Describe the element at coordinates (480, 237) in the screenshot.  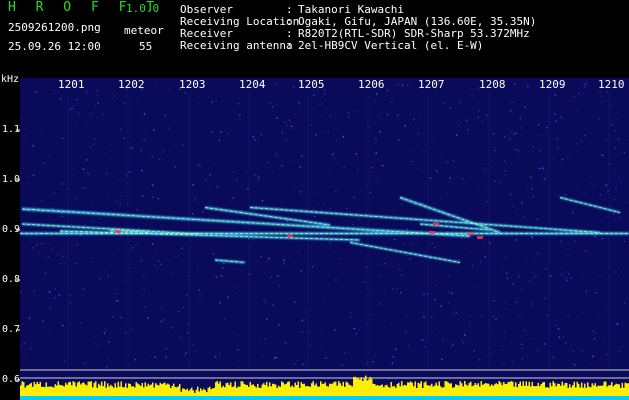
I see `meteor-hot-spot` at that location.